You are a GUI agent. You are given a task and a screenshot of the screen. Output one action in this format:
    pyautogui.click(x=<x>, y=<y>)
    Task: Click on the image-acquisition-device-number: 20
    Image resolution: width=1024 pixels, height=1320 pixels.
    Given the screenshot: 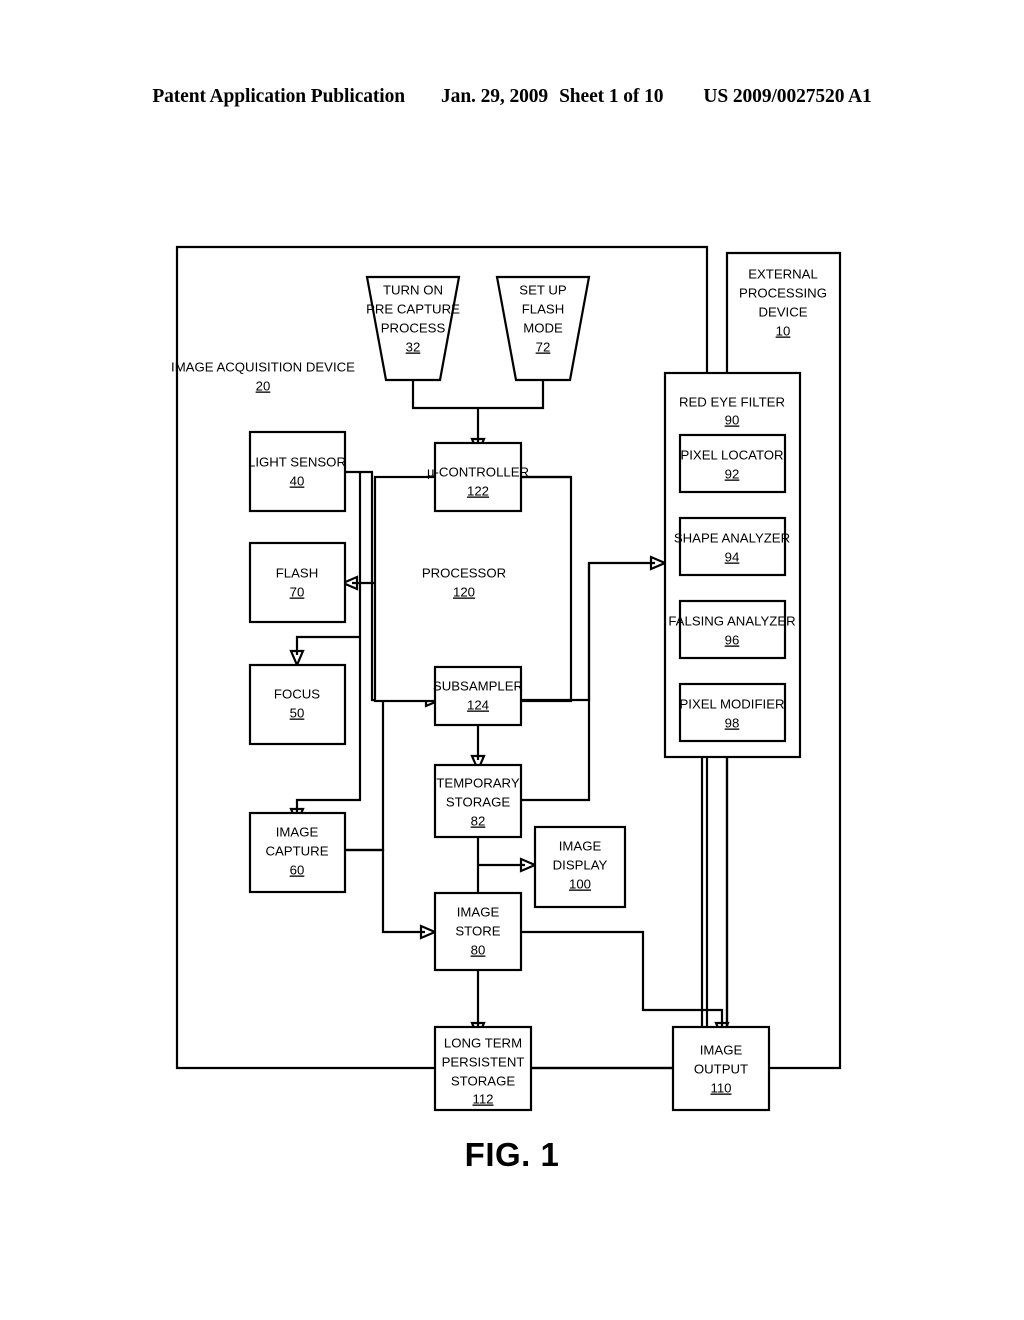 What is the action you would take?
    pyautogui.click(x=263, y=385)
    